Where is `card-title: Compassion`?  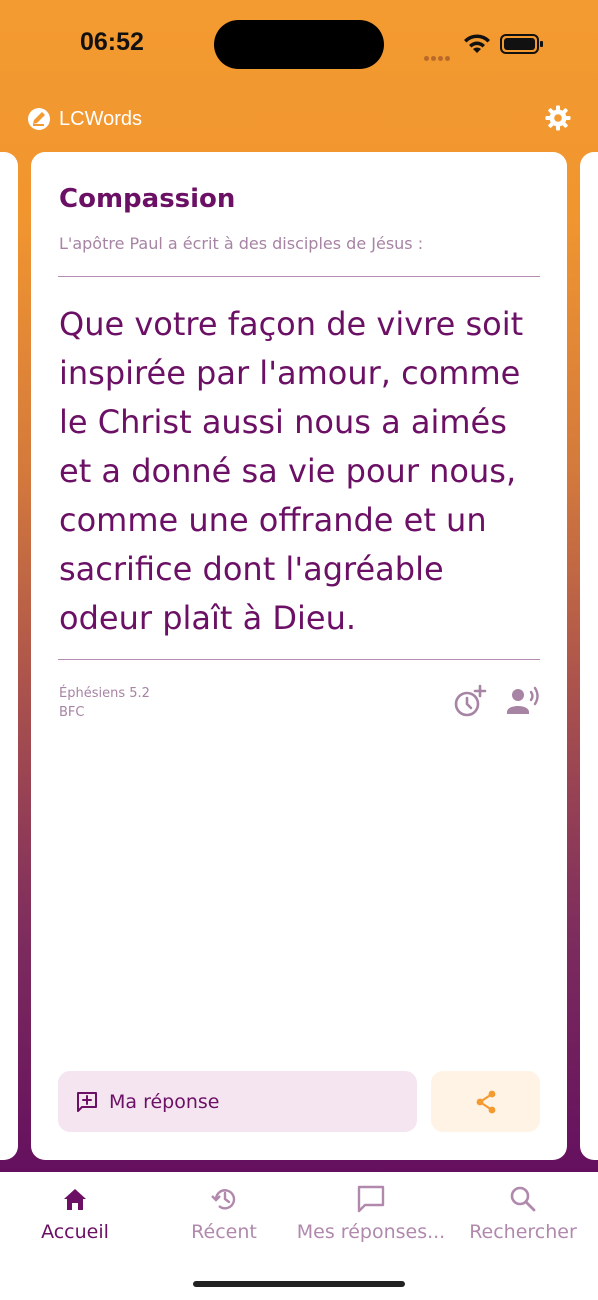
card-title: Compassion is located at coordinates (147, 199).